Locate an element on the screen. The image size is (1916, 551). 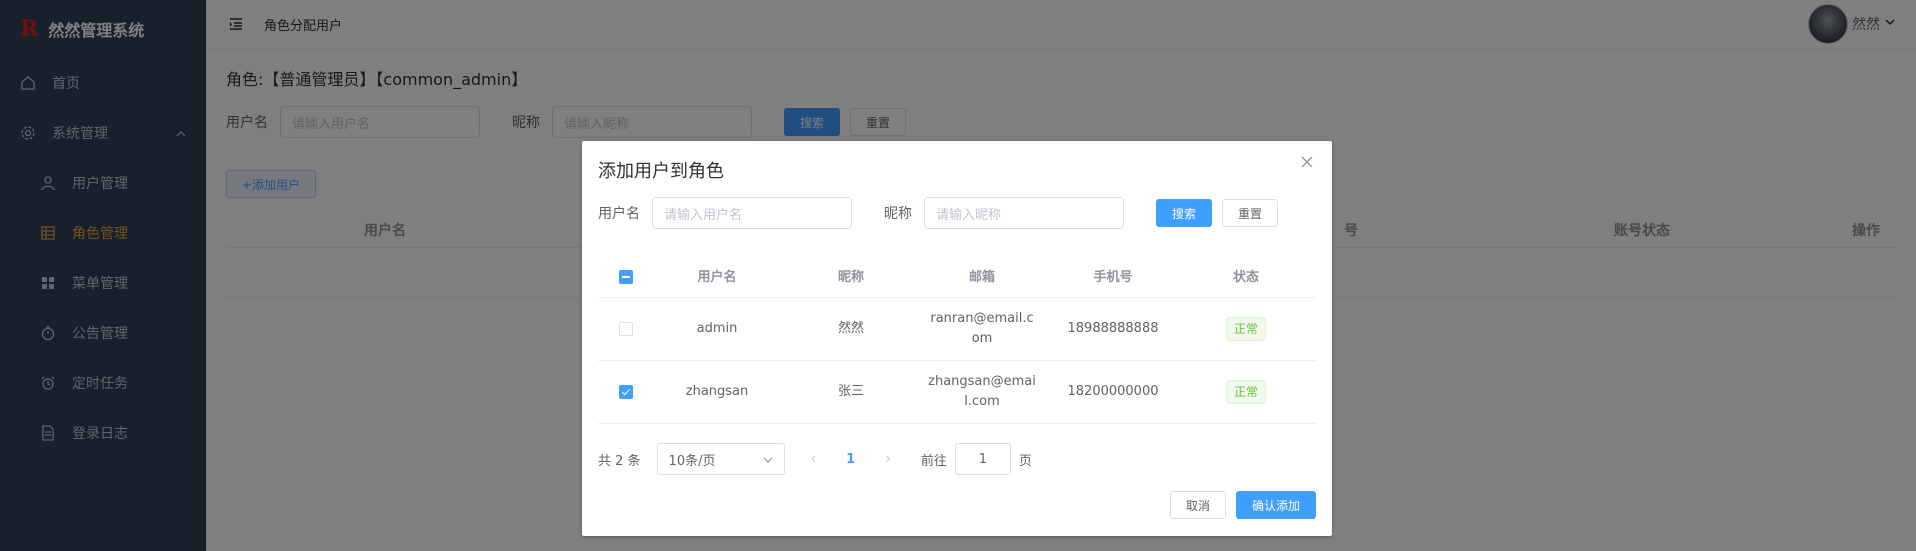
prev-page-button: ‹ is located at coordinates (814, 459).